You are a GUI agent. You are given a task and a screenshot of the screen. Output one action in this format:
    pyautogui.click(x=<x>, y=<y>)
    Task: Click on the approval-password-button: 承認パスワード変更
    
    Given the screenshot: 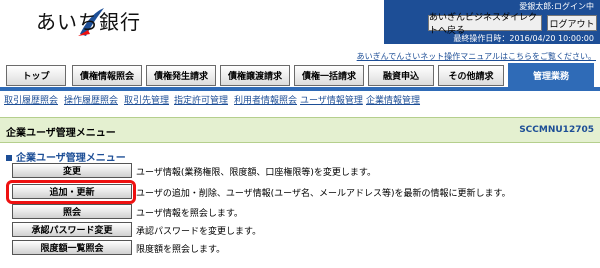 What is the action you would take?
    pyautogui.click(x=72, y=229)
    